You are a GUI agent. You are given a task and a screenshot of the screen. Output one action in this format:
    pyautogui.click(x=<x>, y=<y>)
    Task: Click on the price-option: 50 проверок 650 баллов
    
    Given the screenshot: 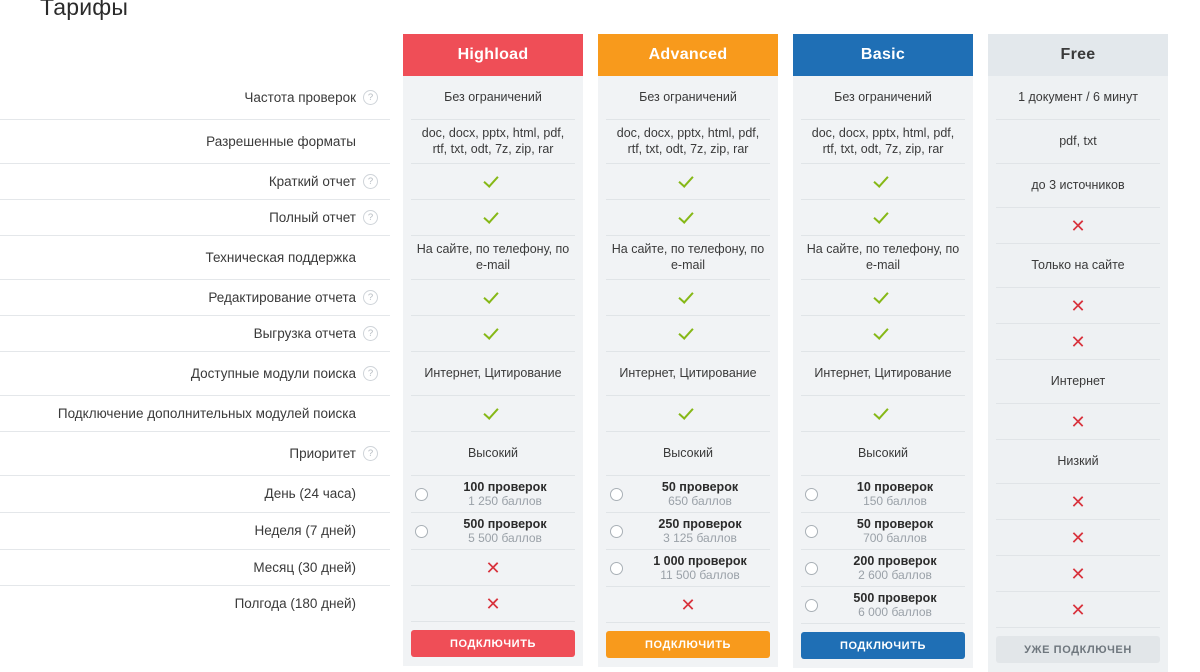 What is the action you would take?
    pyautogui.click(x=688, y=494)
    